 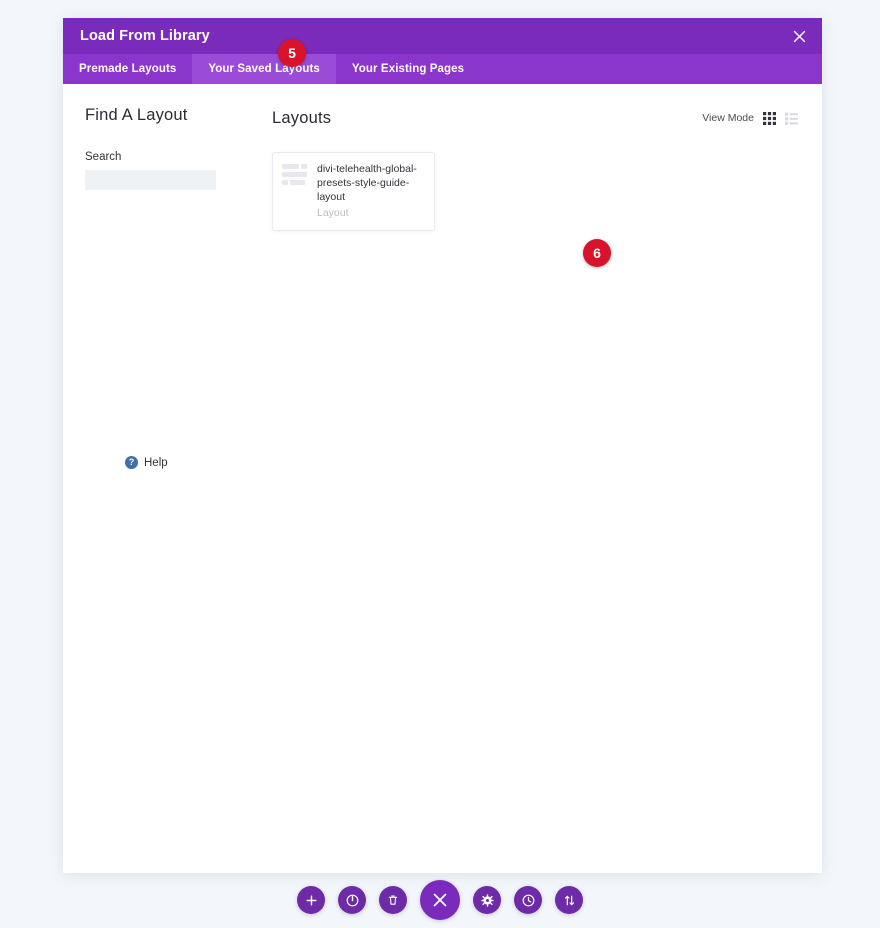 What do you see at coordinates (150, 180) in the screenshot?
I see `search-input` at bounding box center [150, 180].